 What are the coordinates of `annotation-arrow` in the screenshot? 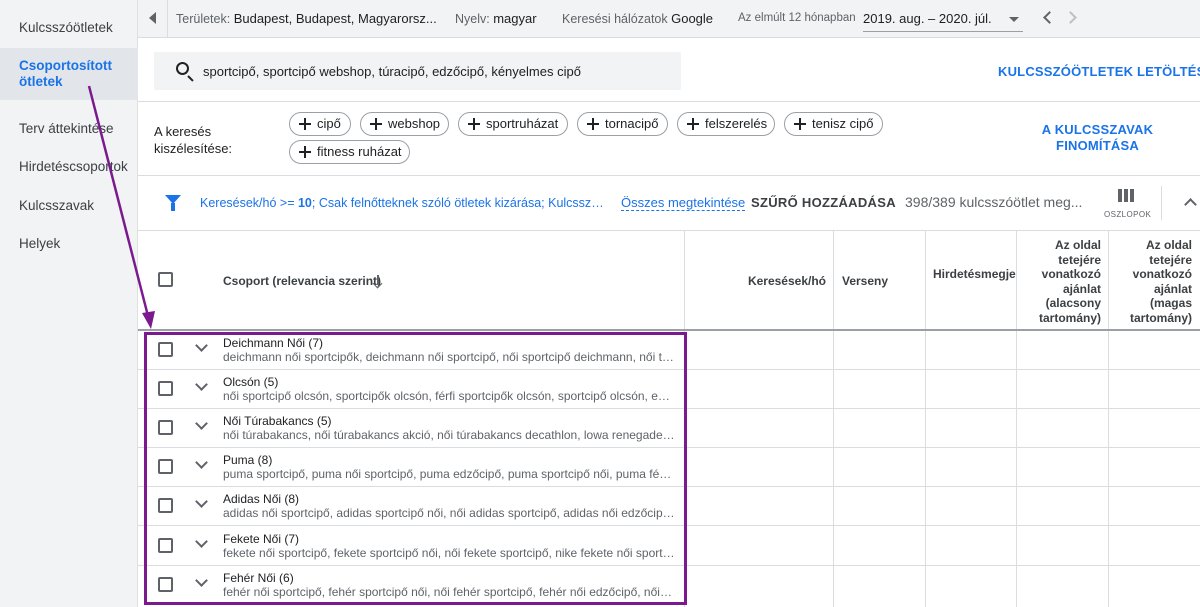 It's located at (121, 207).